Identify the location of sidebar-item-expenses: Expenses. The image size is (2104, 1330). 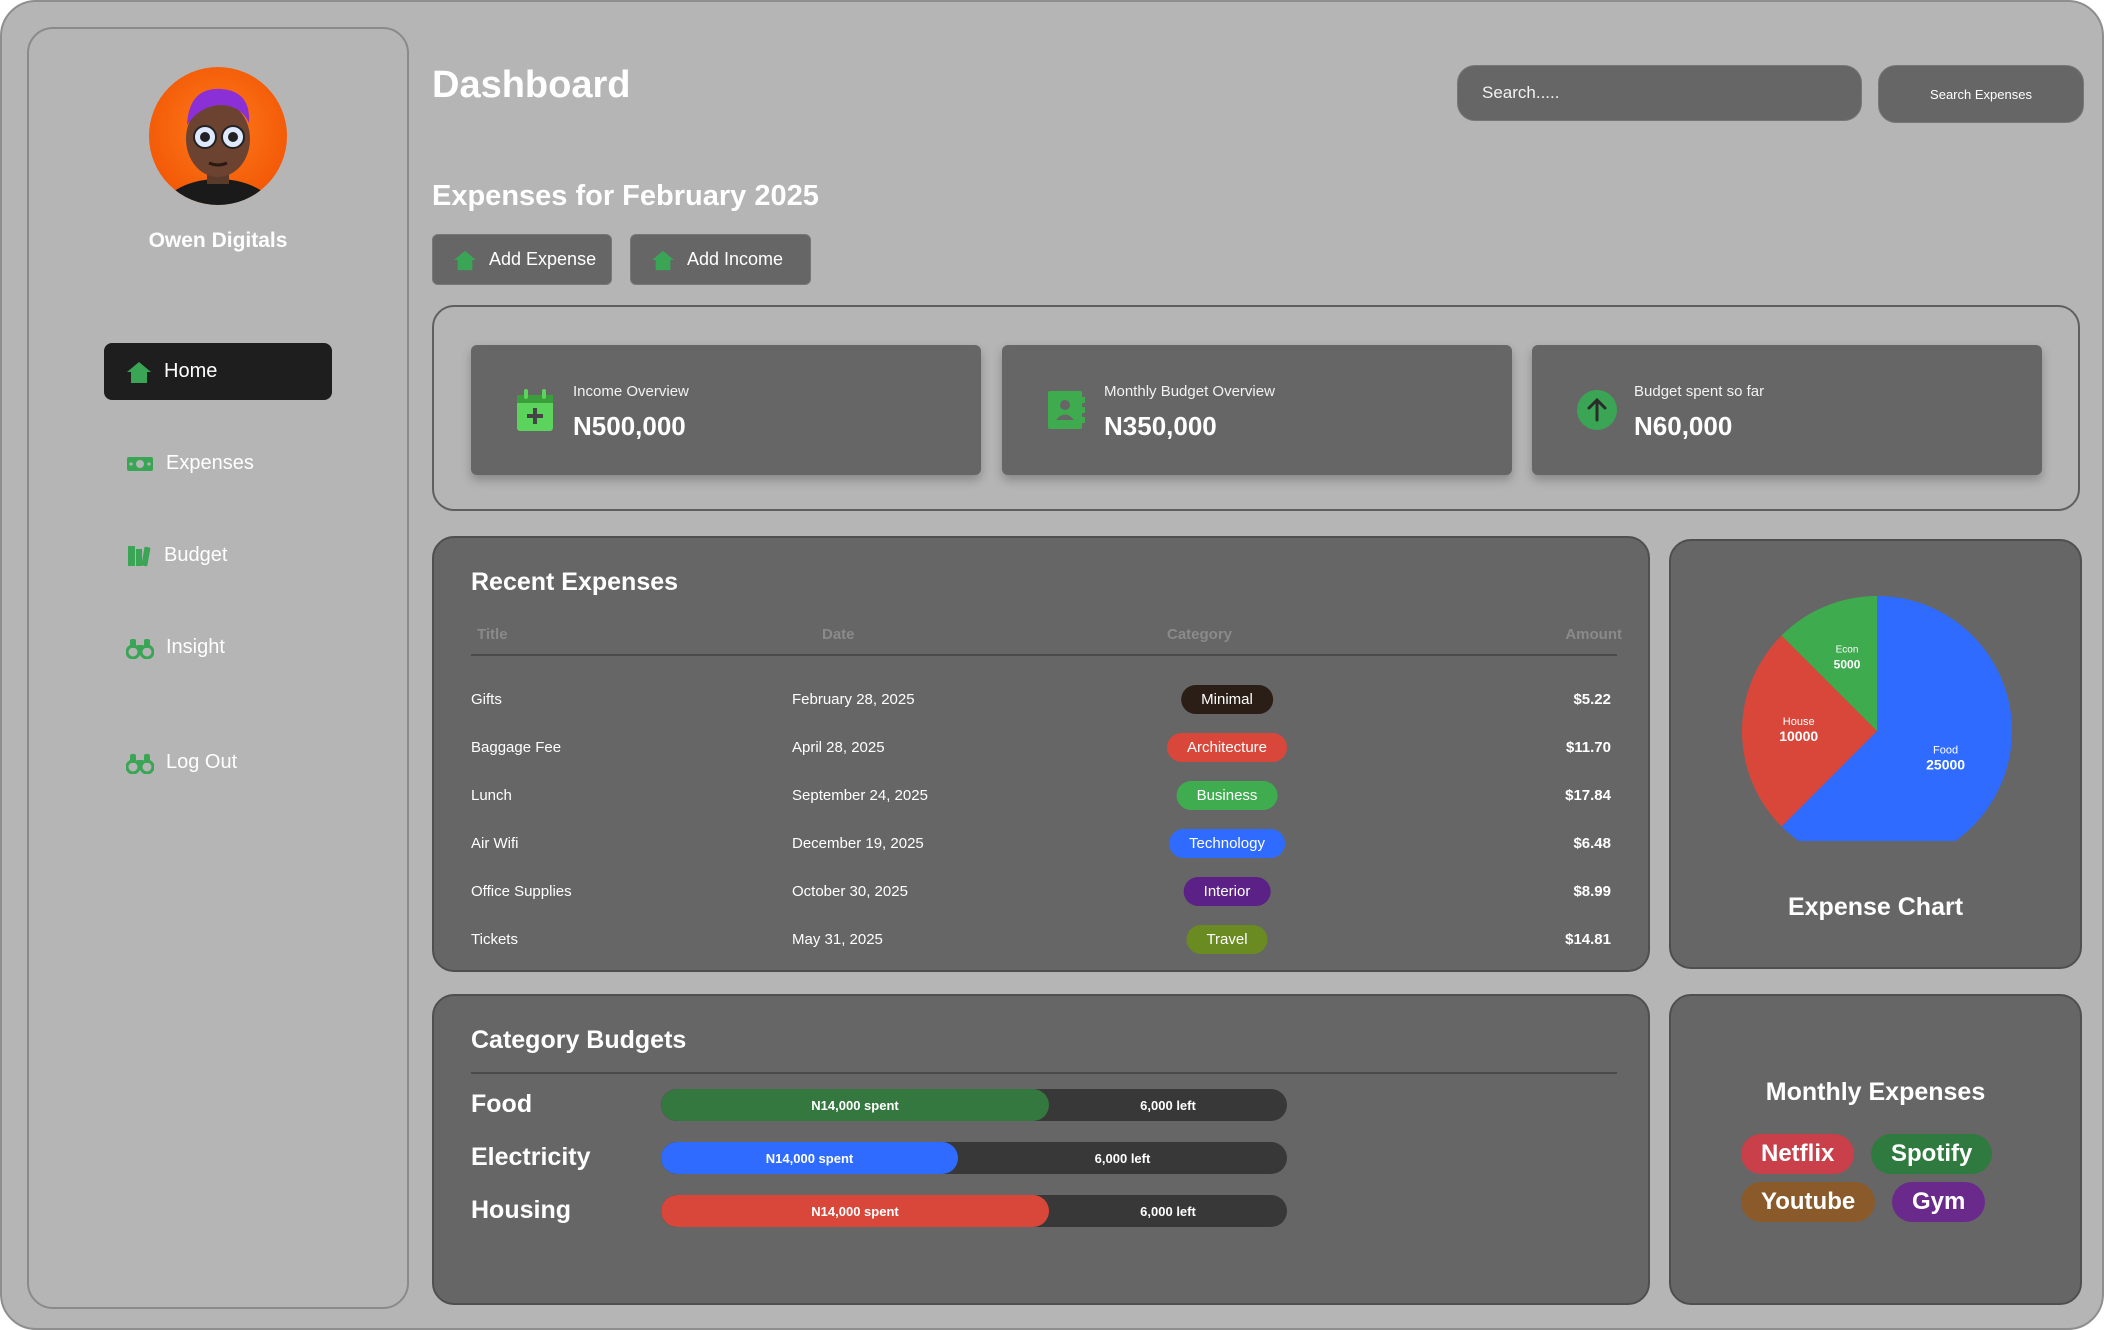
(218, 463).